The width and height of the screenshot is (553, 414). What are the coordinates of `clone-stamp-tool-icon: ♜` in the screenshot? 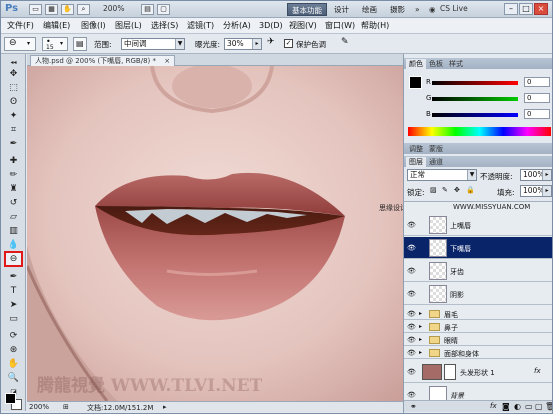 It's located at (13, 189).